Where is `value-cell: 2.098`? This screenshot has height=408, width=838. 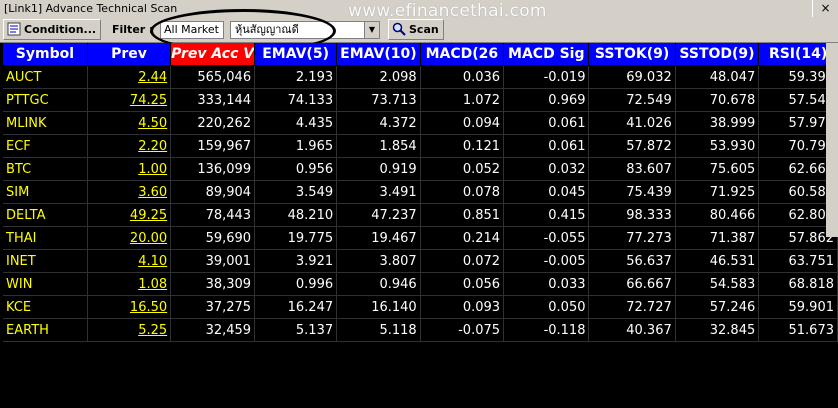 value-cell: 2.098 is located at coordinates (378, 77).